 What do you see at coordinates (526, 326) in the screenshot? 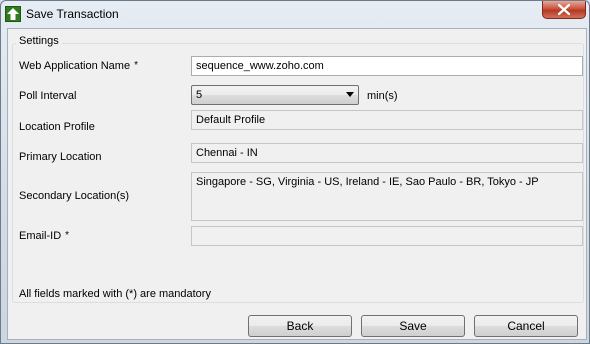
I see `cancel-button: Cancel` at bounding box center [526, 326].